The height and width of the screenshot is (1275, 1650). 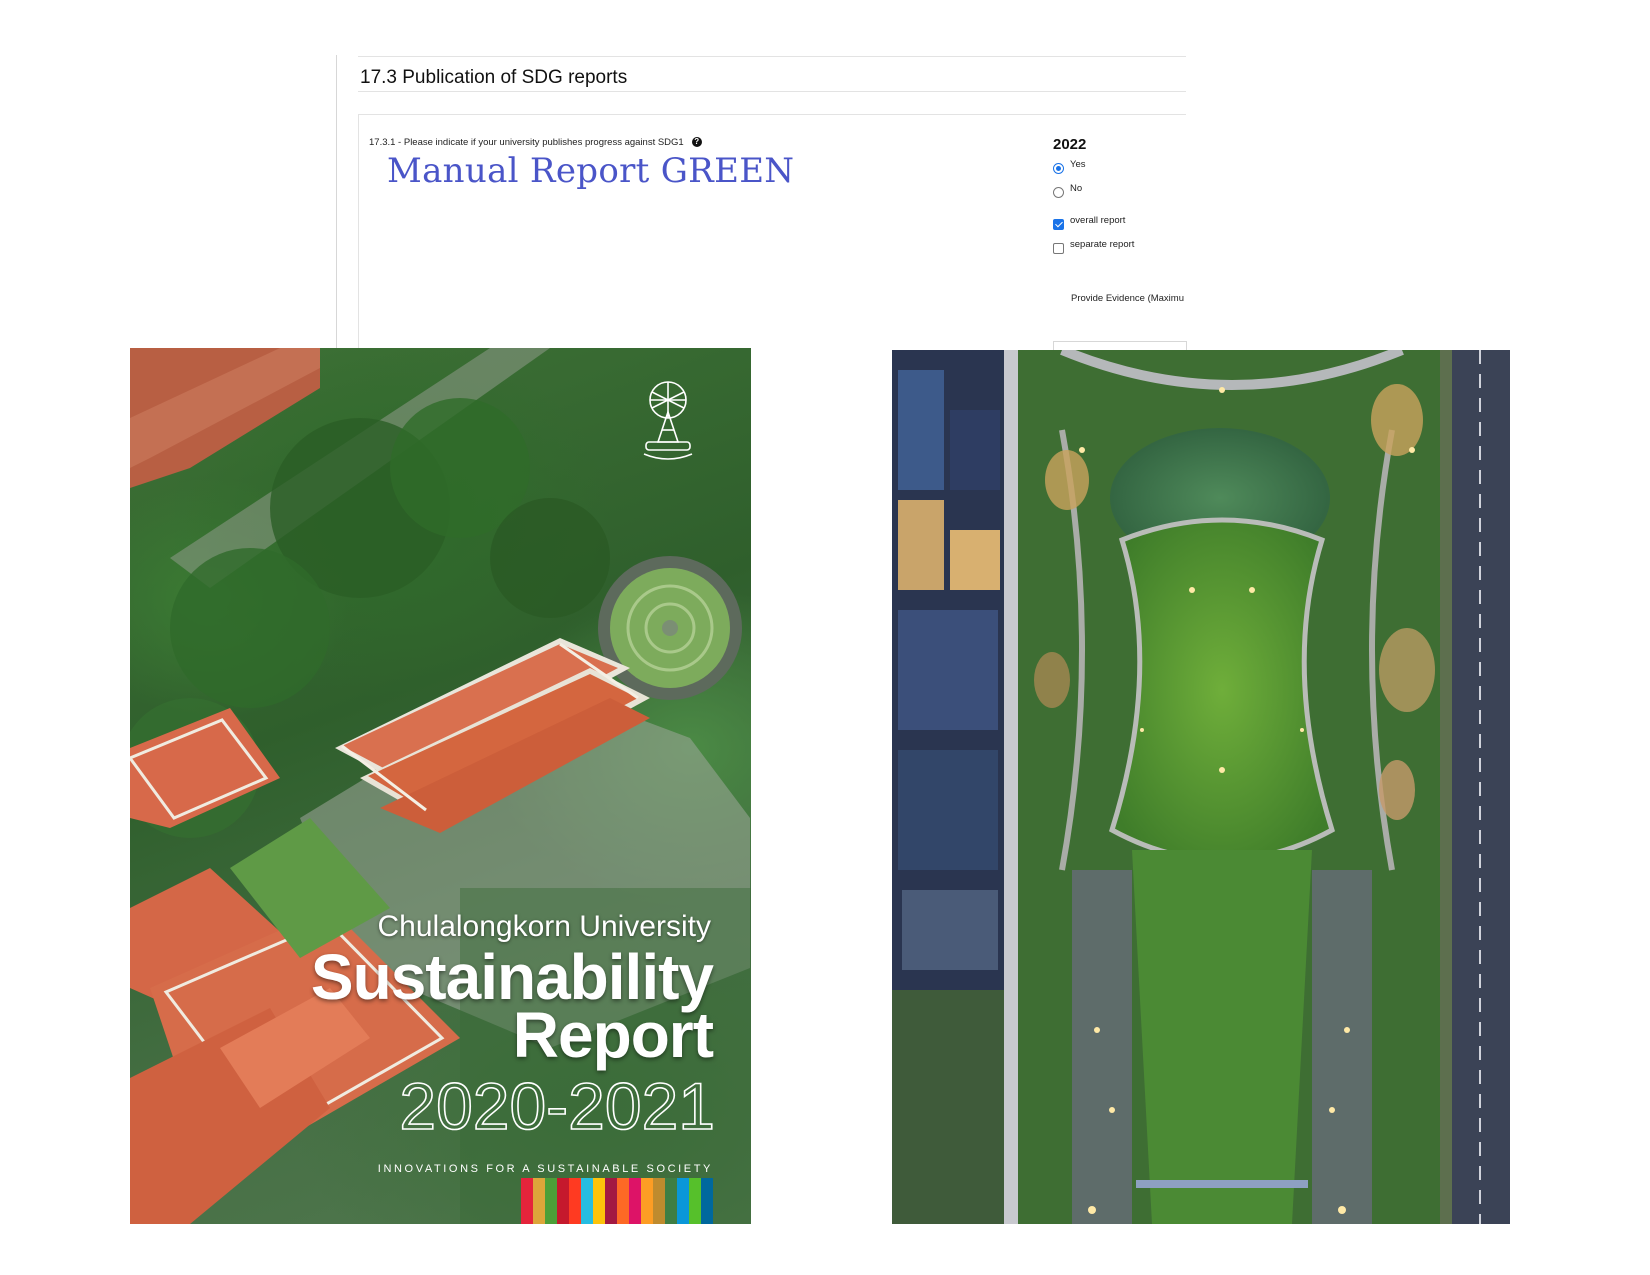 What do you see at coordinates (591, 171) in the screenshot?
I see `handwritten-annotation: Manual Report GREEN` at bounding box center [591, 171].